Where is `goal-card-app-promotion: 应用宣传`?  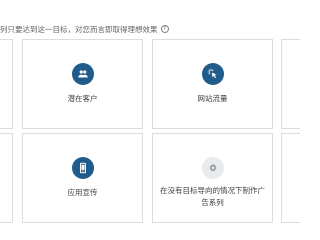 goal-card-app-promotion: 应用宣传 is located at coordinates (82, 178).